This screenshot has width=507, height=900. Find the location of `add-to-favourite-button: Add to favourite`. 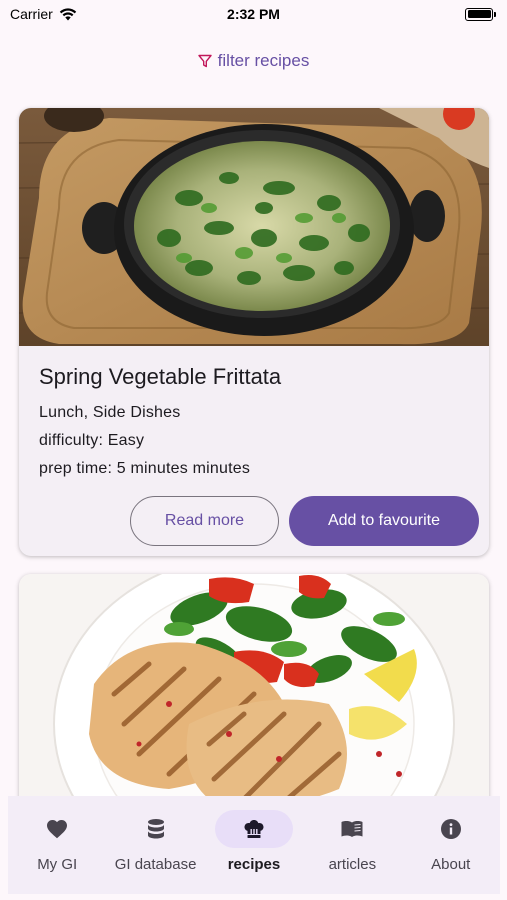

add-to-favourite-button: Add to favourite is located at coordinates (384, 521).